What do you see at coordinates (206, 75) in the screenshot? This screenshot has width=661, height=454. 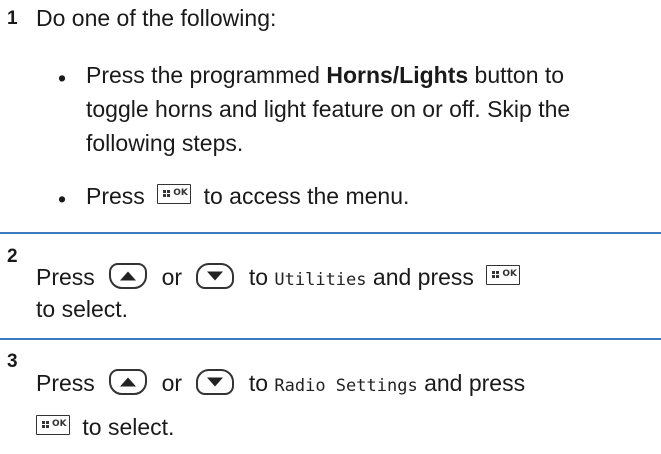 I see `bullet-text-segment: Press the programmed` at bounding box center [206, 75].